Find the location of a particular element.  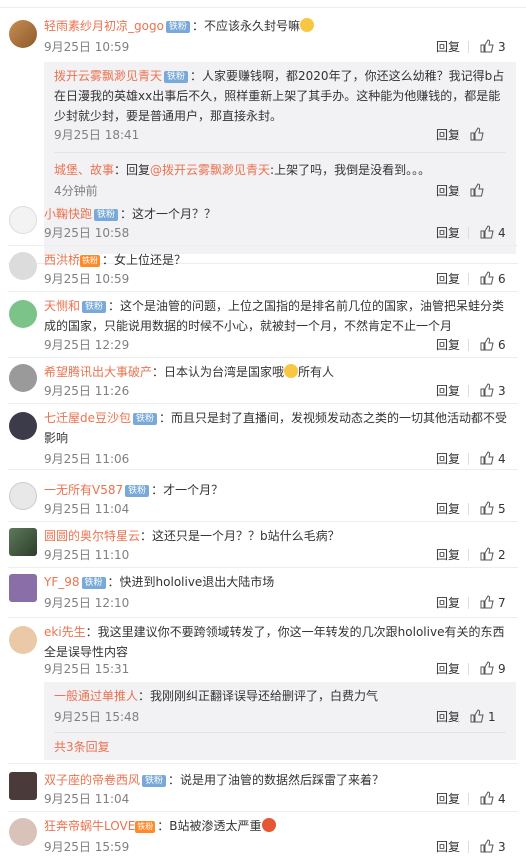

username: 一无所有V587 is located at coordinates (83, 490).